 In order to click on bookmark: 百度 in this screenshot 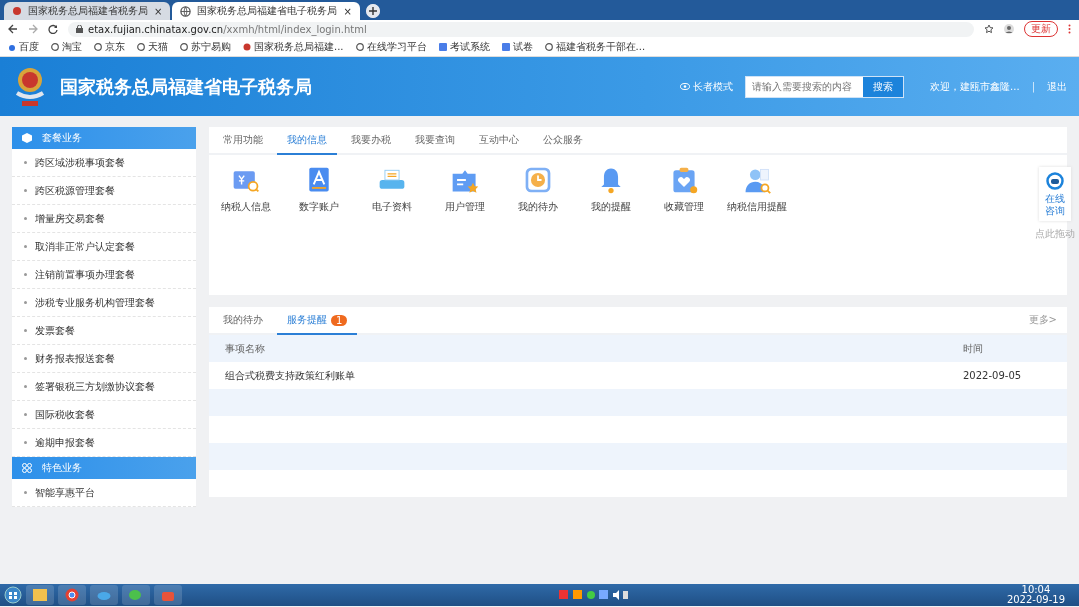, I will do `click(29, 47)`.